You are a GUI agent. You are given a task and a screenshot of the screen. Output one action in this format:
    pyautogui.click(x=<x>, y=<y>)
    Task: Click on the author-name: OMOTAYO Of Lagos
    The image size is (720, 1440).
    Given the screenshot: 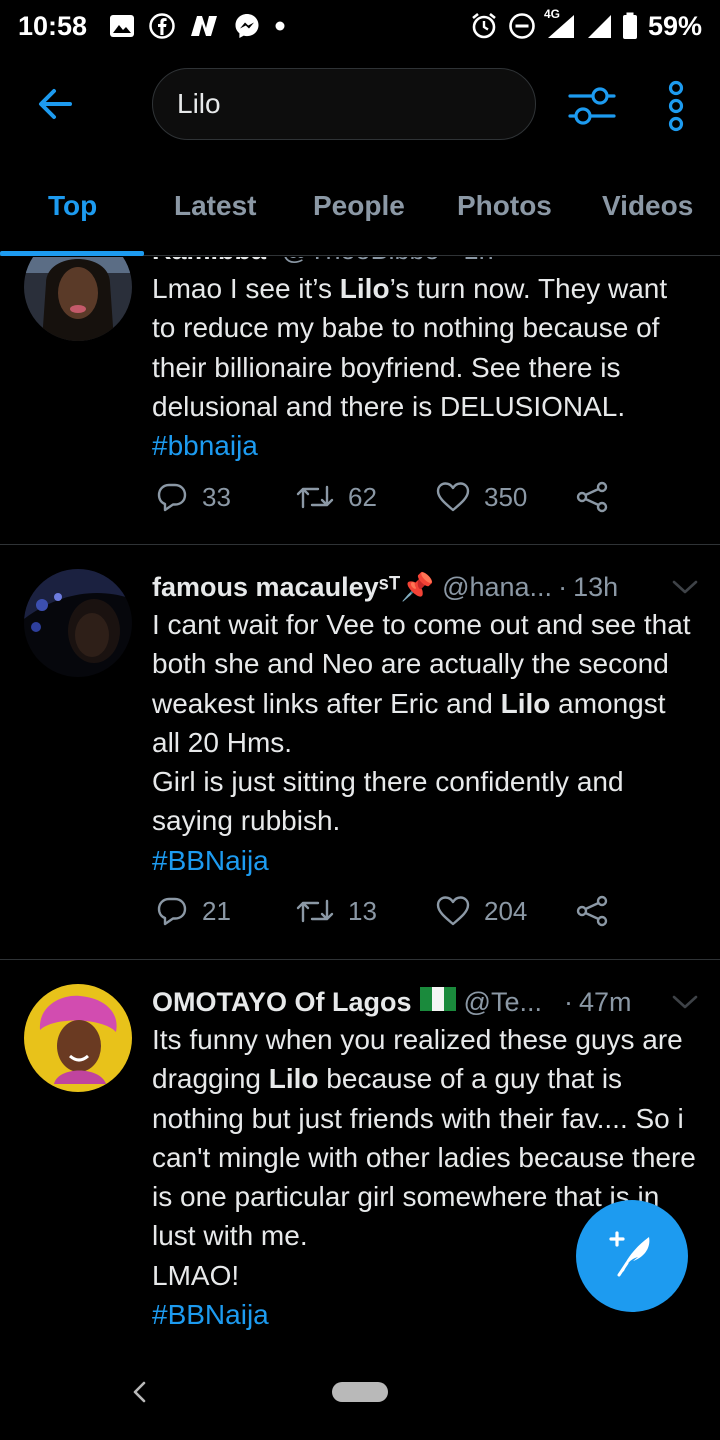 What is the action you would take?
    pyautogui.click(x=282, y=1002)
    